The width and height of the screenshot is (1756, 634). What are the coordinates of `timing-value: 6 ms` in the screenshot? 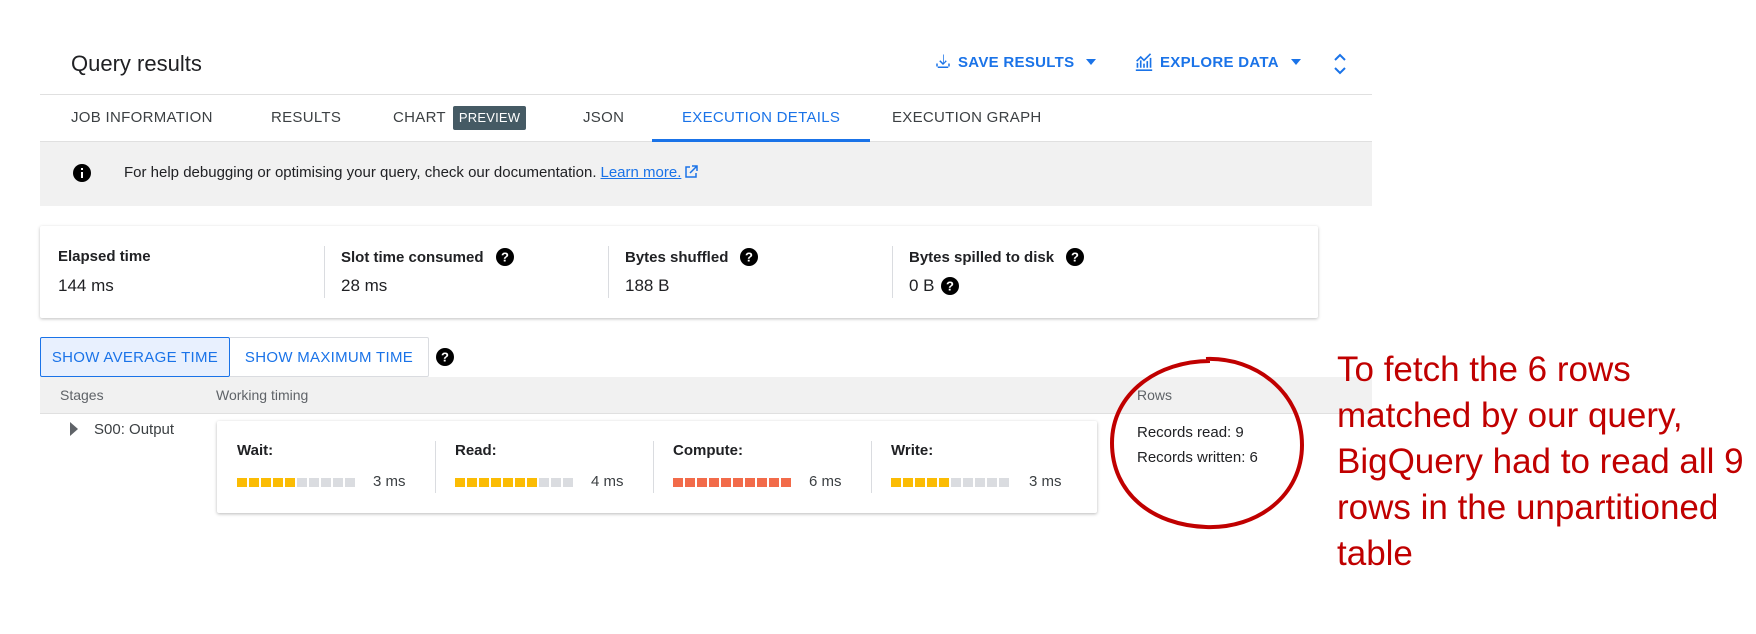 It's located at (825, 481).